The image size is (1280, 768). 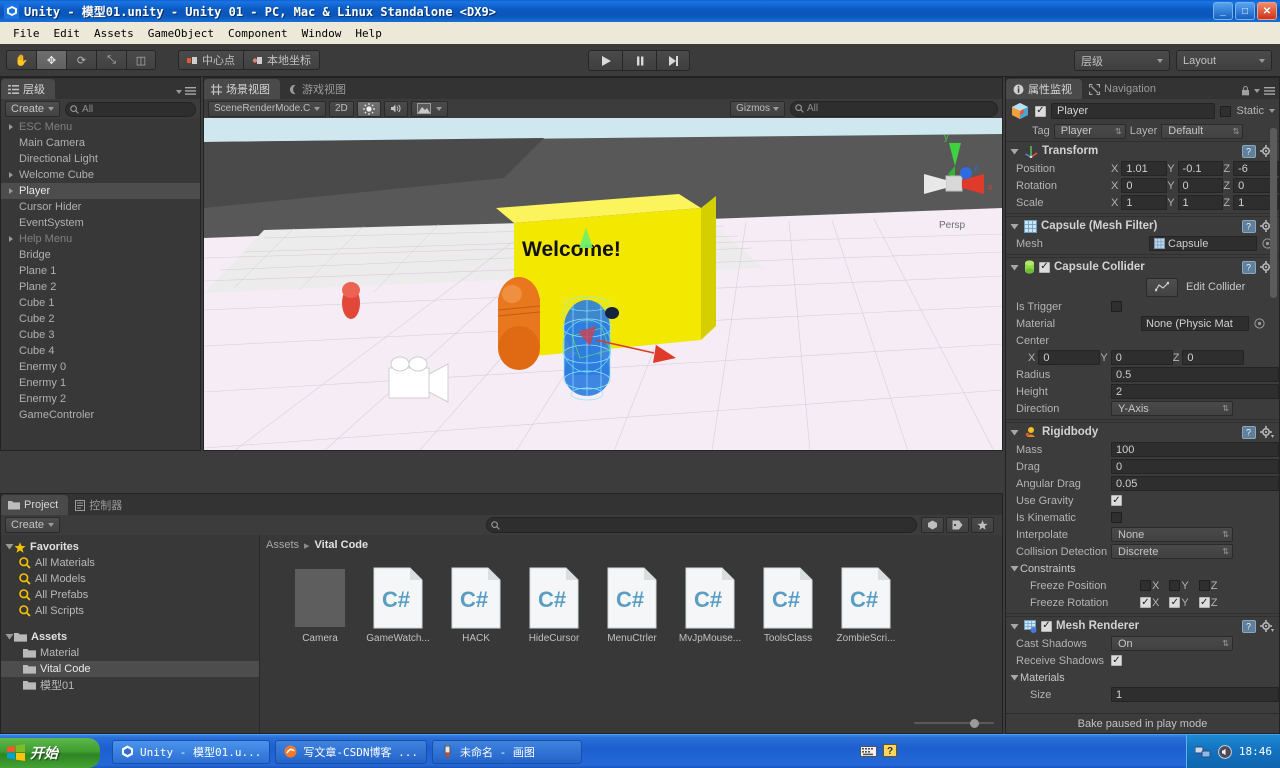 What do you see at coordinates (1116, 500) in the screenshot?
I see `checkbox-use-gravity: ✓` at bounding box center [1116, 500].